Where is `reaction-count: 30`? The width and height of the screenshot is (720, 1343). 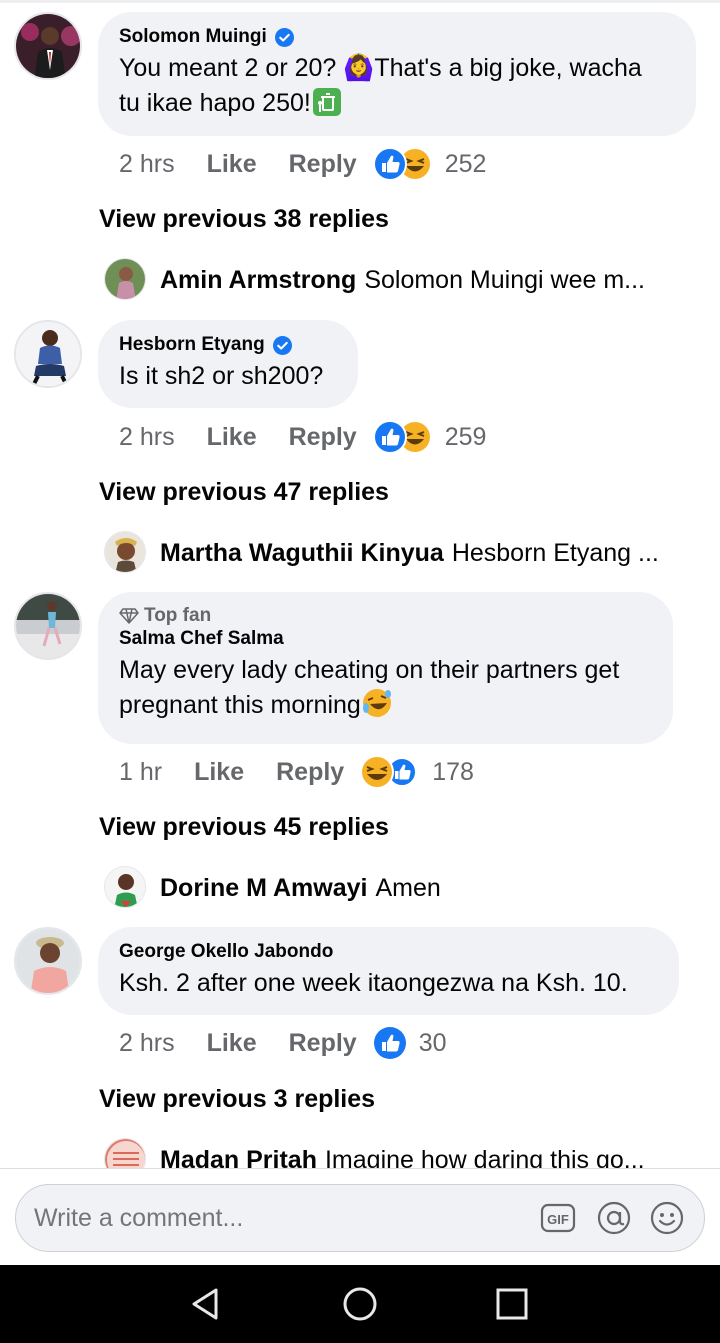 reaction-count: 30 is located at coordinates (432, 1042).